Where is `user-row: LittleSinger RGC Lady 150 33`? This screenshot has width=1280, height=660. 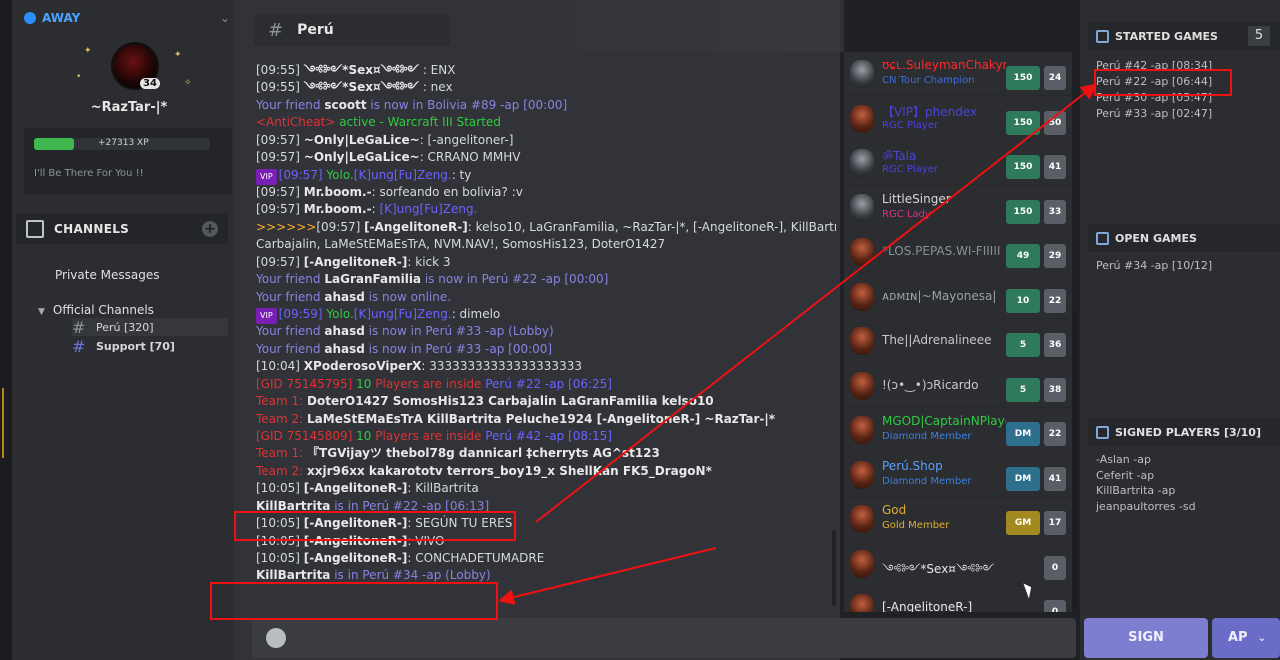
user-row: LittleSinger RGC Lady 150 33 is located at coordinates (958, 208).